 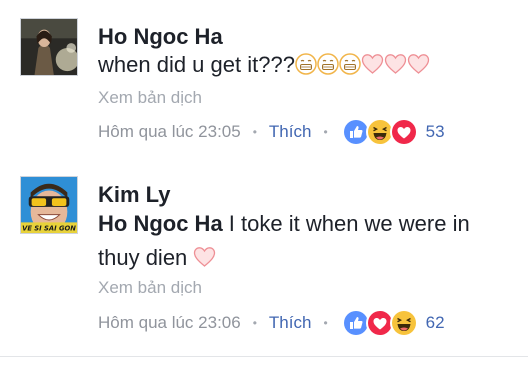 I want to click on reactions-summary: 53, so click(x=393, y=132).